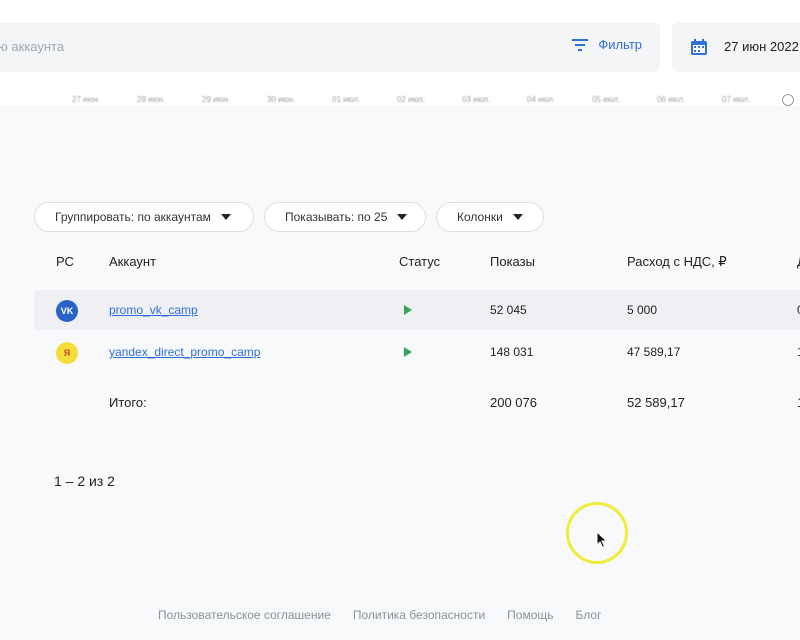 This screenshot has width=800, height=640. I want to click on spend-cell: 5 000, so click(642, 310).